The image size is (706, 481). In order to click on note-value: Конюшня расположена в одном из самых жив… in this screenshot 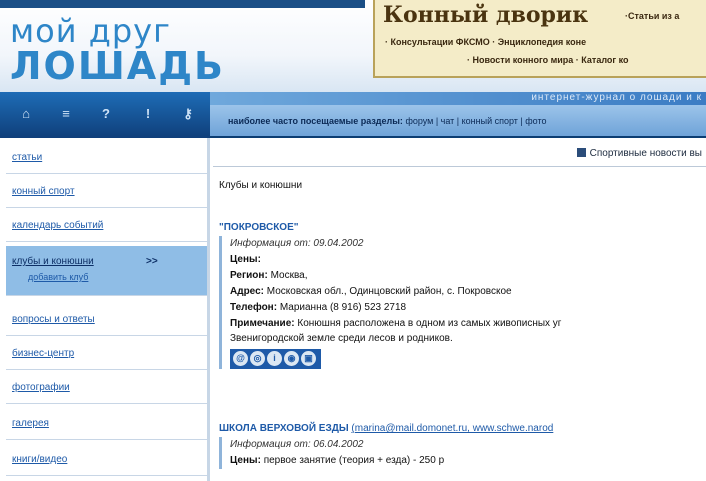, I will do `click(429, 323)`.